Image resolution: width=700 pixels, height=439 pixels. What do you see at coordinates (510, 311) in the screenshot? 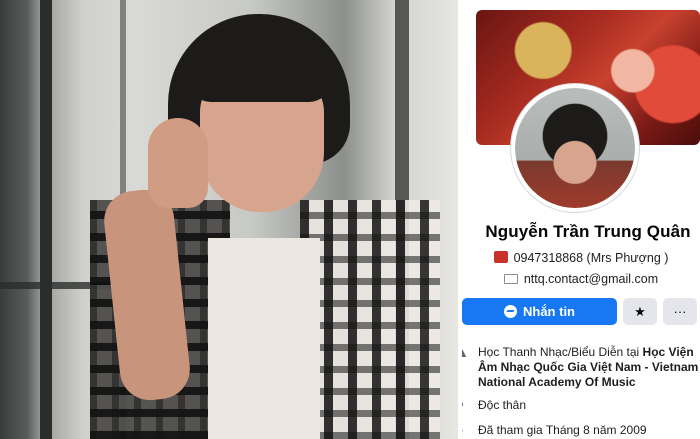
I see `messenger-icon` at bounding box center [510, 311].